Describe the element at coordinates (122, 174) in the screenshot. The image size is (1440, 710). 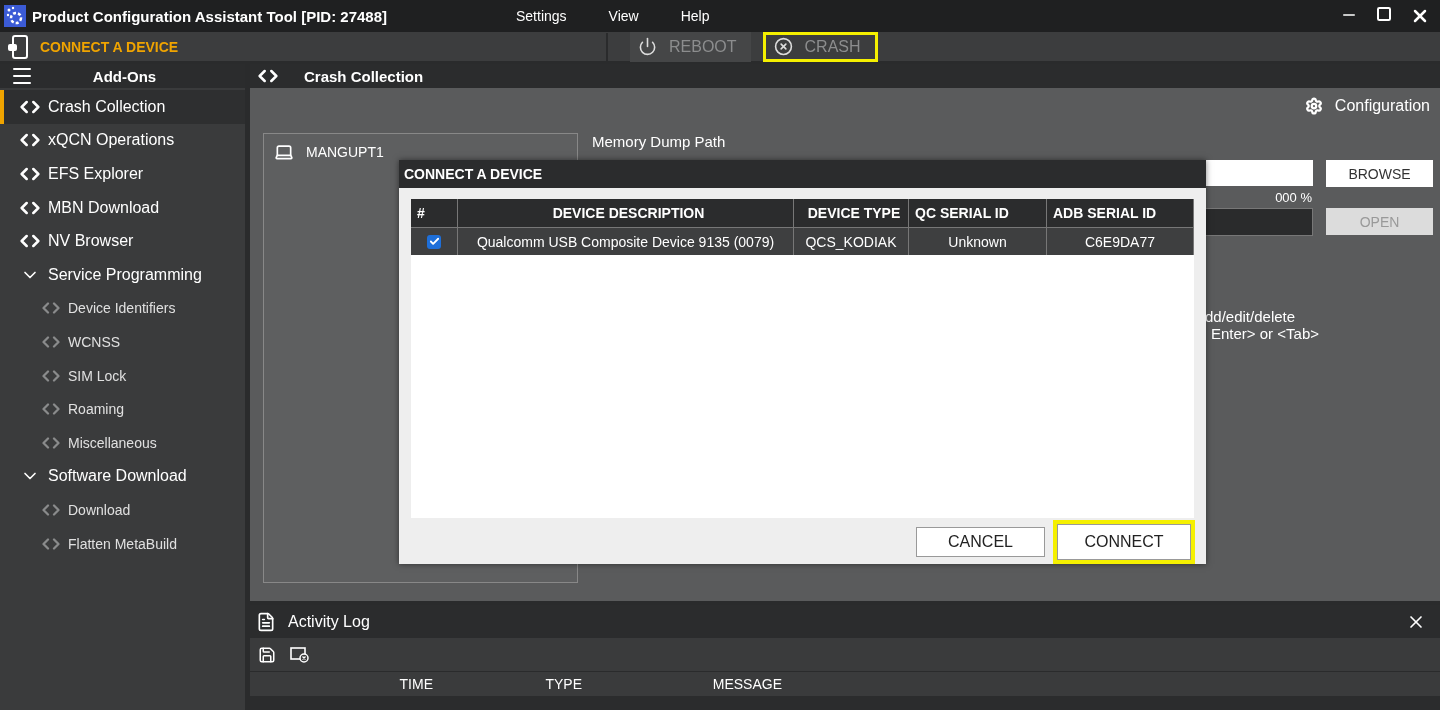
I see `sidebar-item: EFS Explorer` at that location.